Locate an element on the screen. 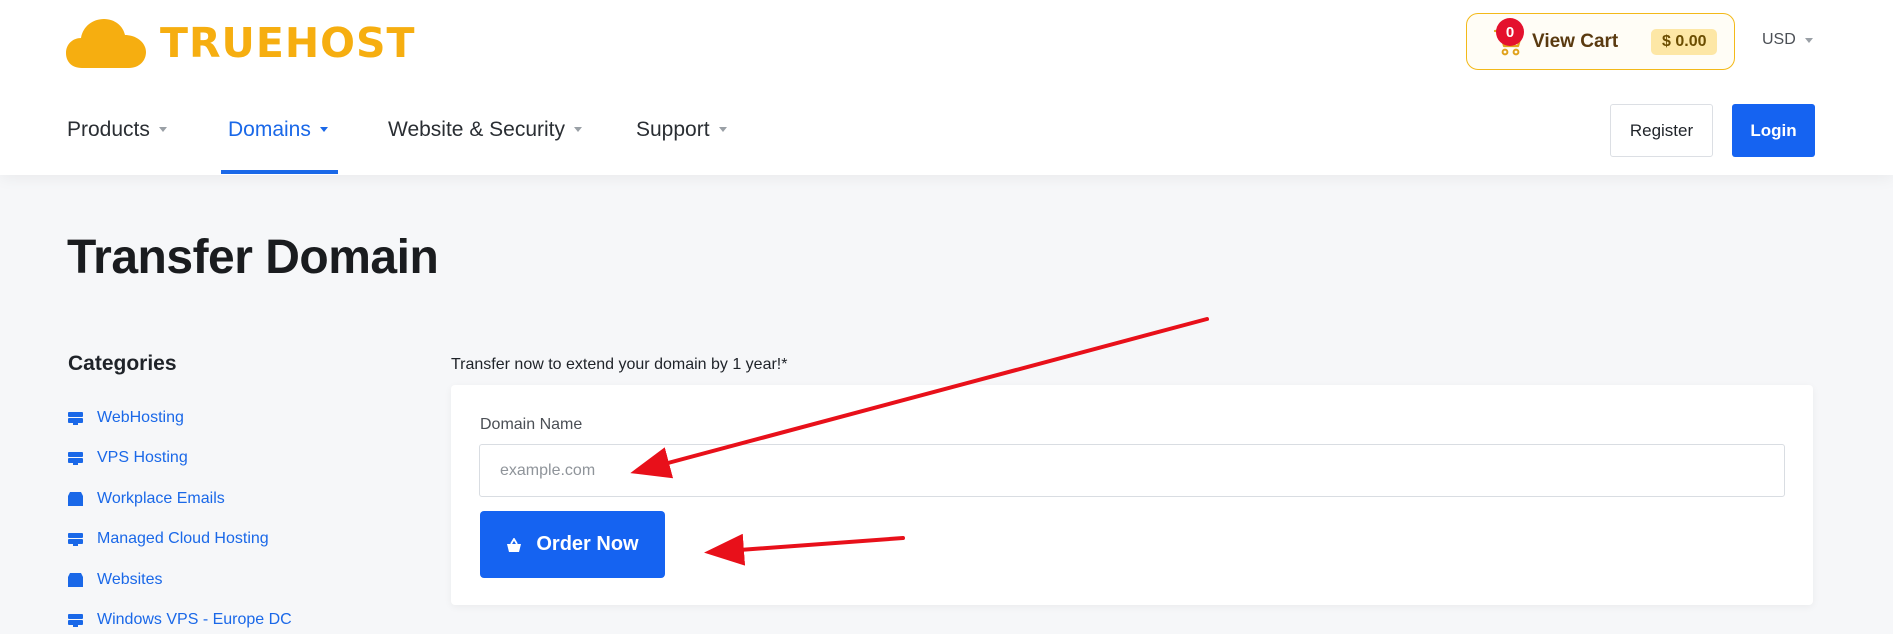  nav-item-products: Products is located at coordinates (117, 129).